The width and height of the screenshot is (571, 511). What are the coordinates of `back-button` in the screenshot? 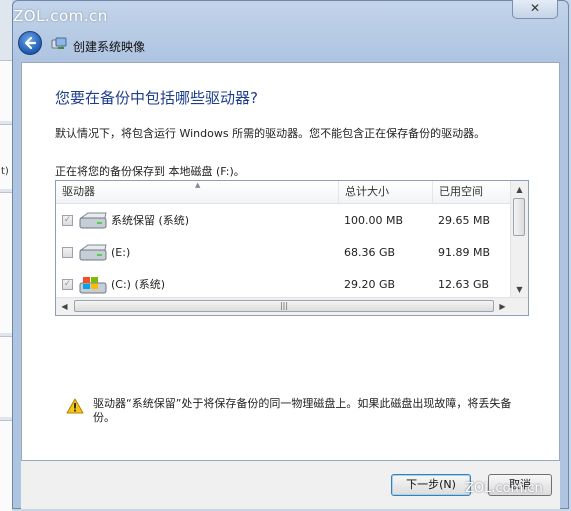 It's located at (30, 43).